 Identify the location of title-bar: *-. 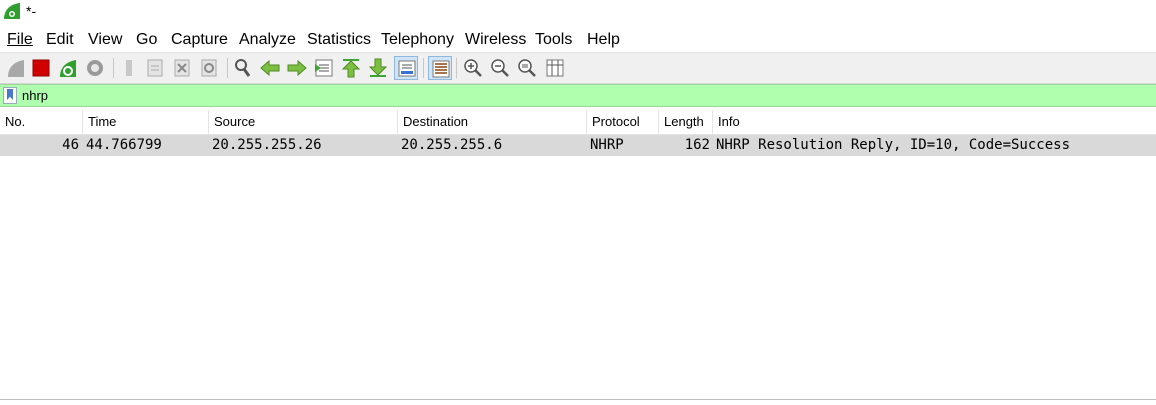
(578, 13).